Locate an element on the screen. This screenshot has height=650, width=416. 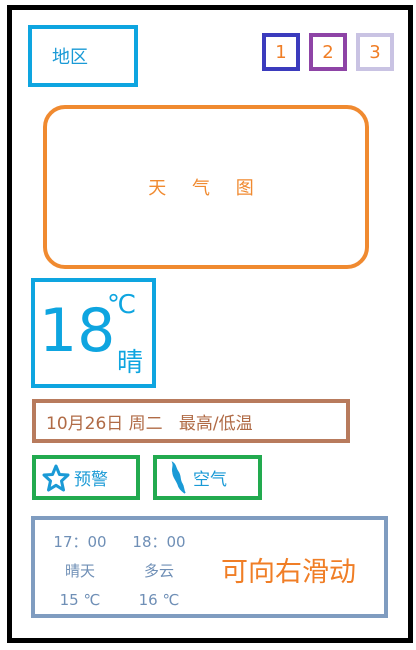
swipe-hint: 可向右滑动 is located at coordinates (288, 572).